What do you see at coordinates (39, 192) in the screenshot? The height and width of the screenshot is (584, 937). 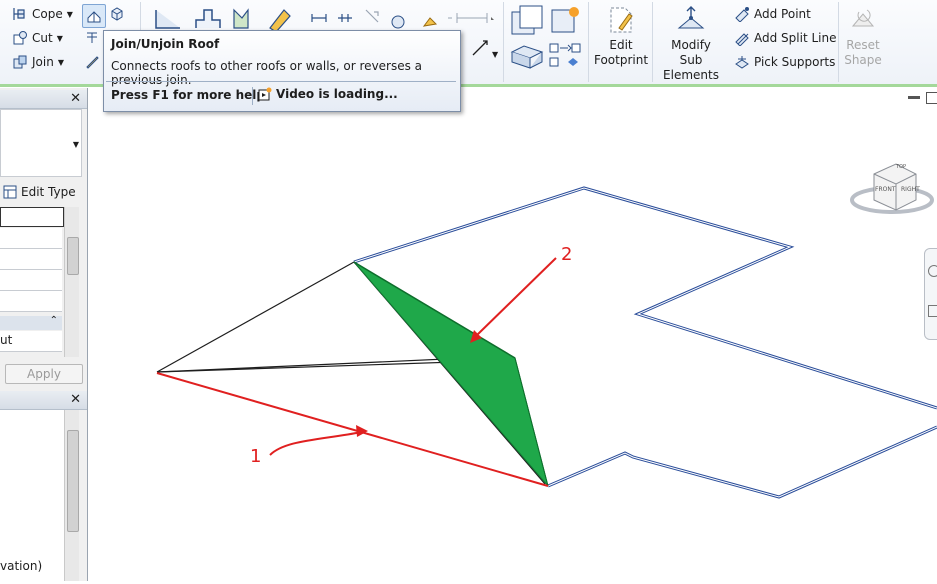 I see `edit-type-button: Edit Type` at bounding box center [39, 192].